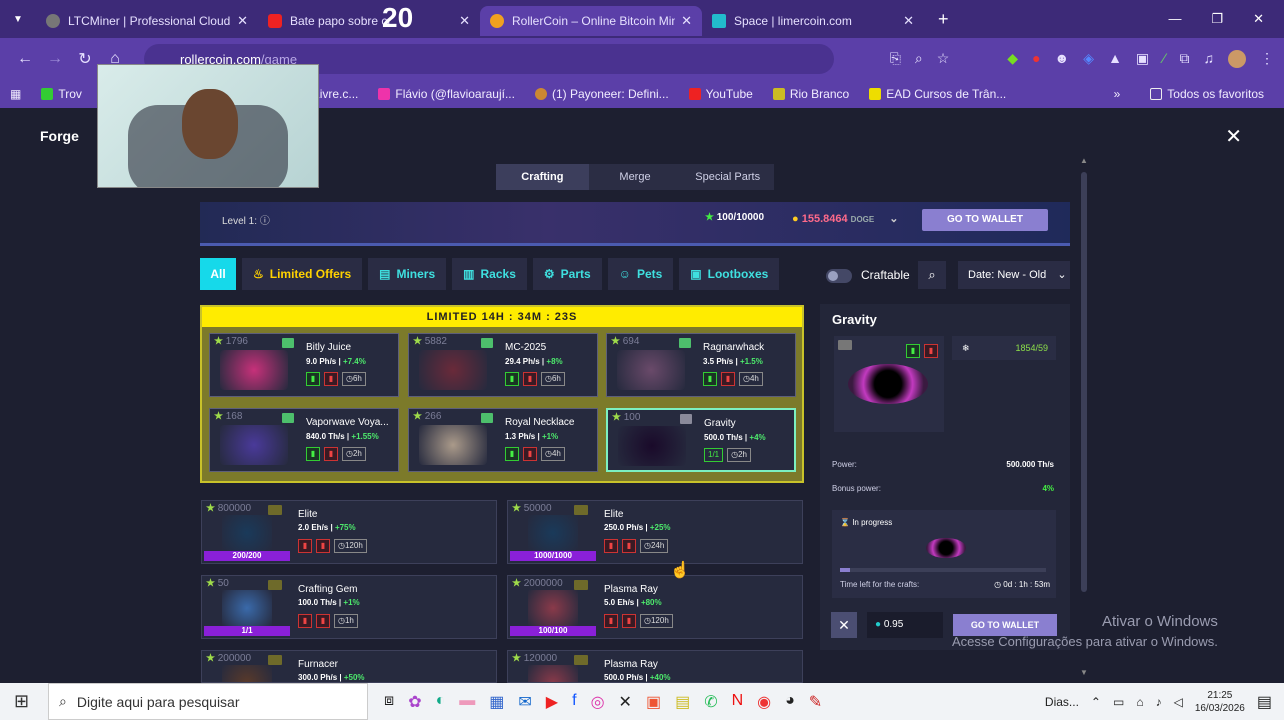  What do you see at coordinates (653, 702) in the screenshot?
I see `app-icon: ▣` at bounding box center [653, 702].